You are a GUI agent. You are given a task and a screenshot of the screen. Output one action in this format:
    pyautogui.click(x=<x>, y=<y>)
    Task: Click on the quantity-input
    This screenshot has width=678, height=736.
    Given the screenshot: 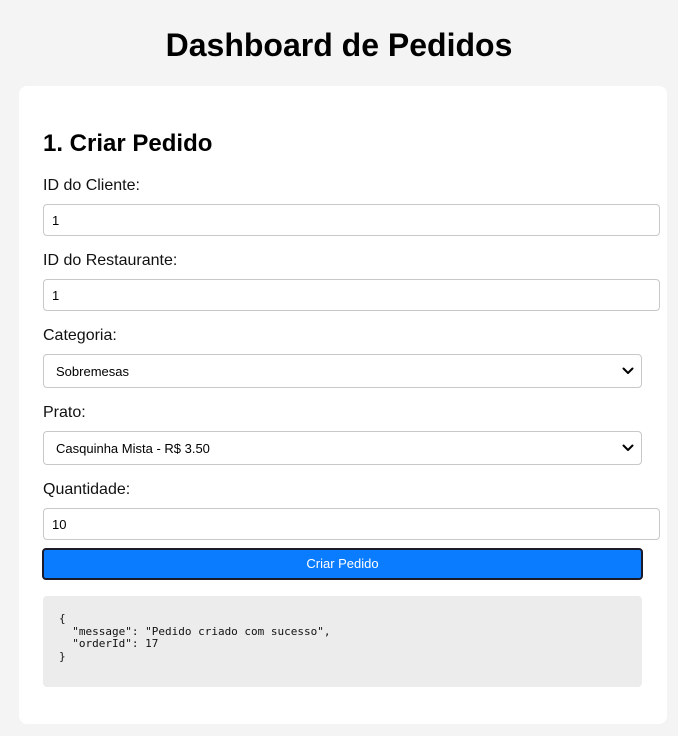 What is the action you would take?
    pyautogui.click(x=351, y=524)
    